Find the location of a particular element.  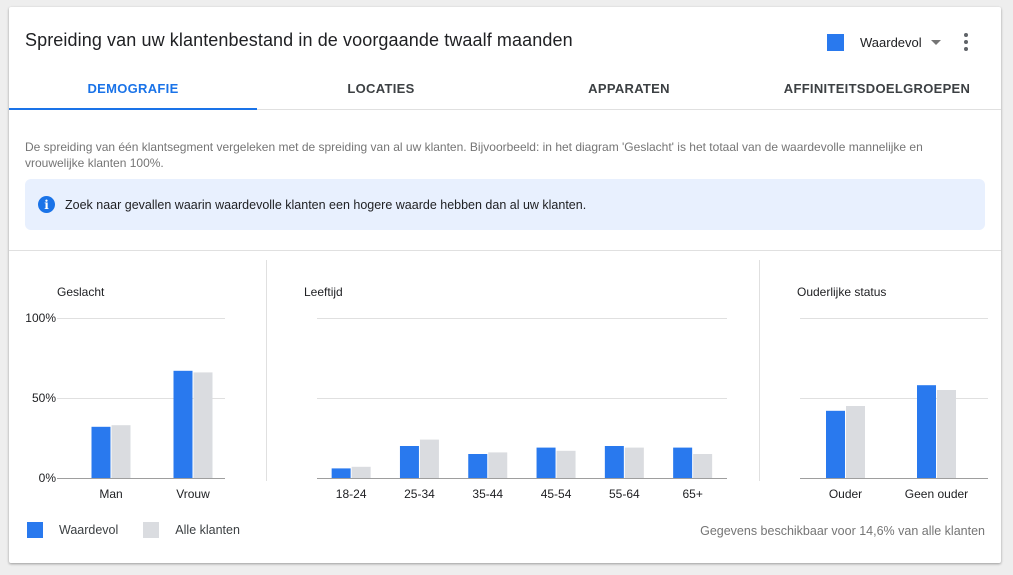

chart-title-gender: Geslacht is located at coordinates (81, 292).